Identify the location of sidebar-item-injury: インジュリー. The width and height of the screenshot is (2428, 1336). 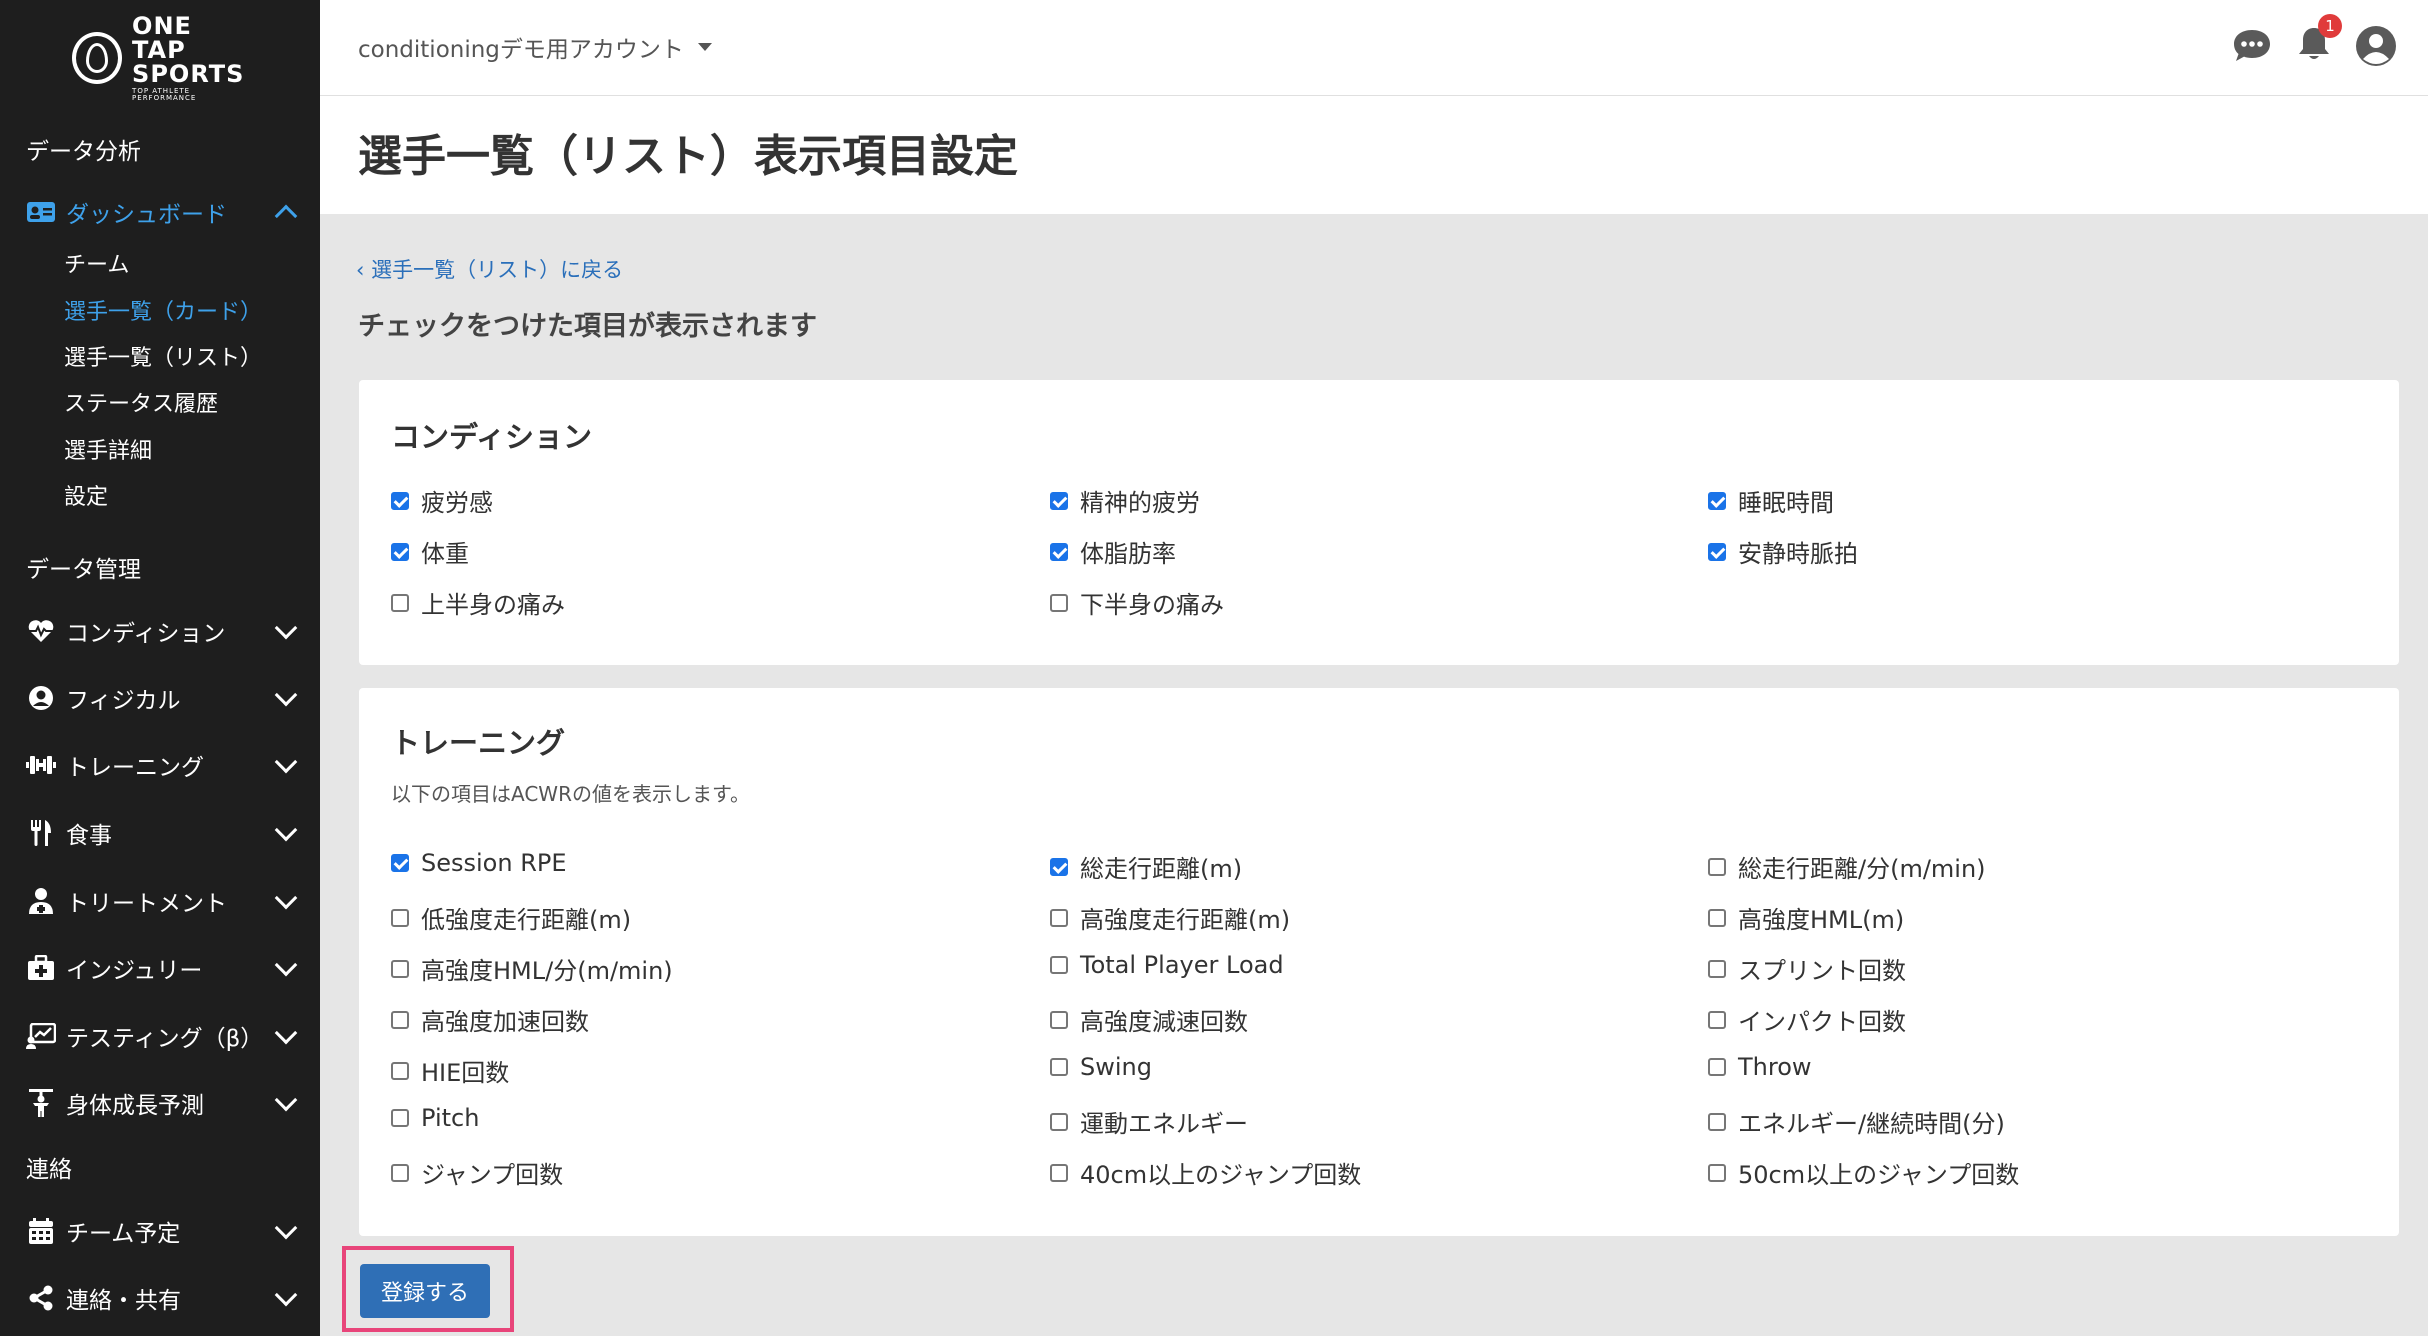
(162, 968).